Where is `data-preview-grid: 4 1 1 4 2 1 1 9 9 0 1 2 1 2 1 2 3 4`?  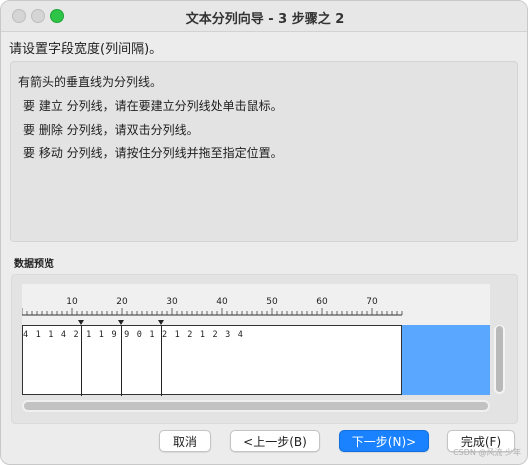 data-preview-grid: 4 1 1 4 2 1 1 9 9 0 1 2 1 2 1 2 3 4 is located at coordinates (212, 360).